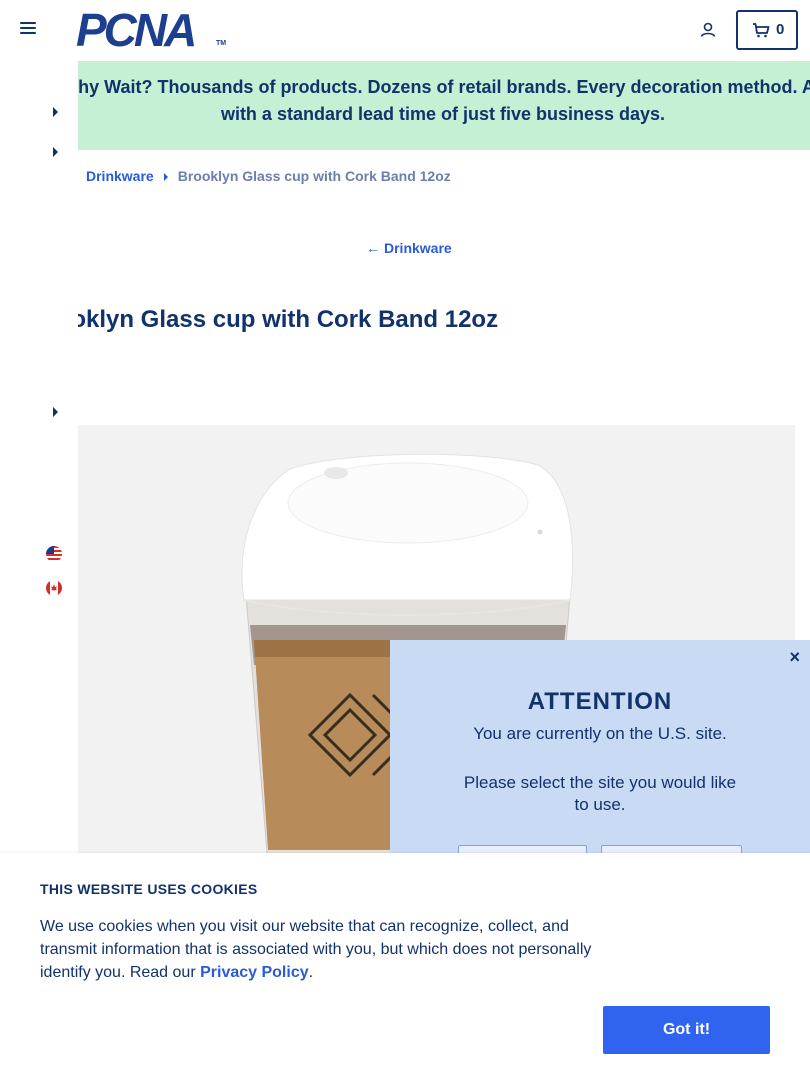 Image resolution: width=810 pixels, height=1080 pixels. I want to click on accept-cookies-button: Got it!, so click(686, 1030).